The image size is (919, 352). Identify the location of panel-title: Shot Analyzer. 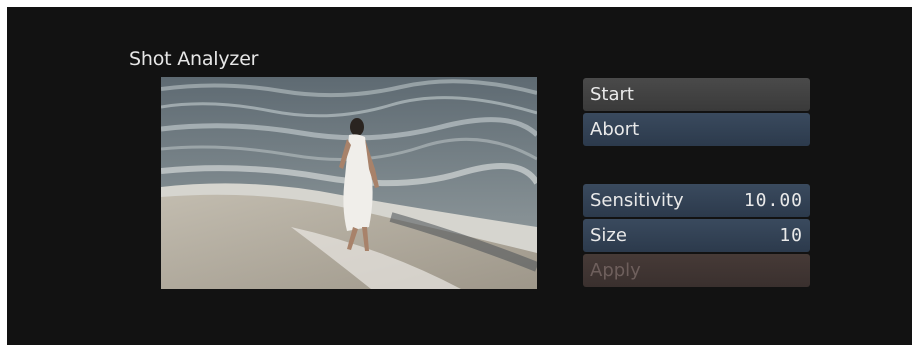
(194, 59).